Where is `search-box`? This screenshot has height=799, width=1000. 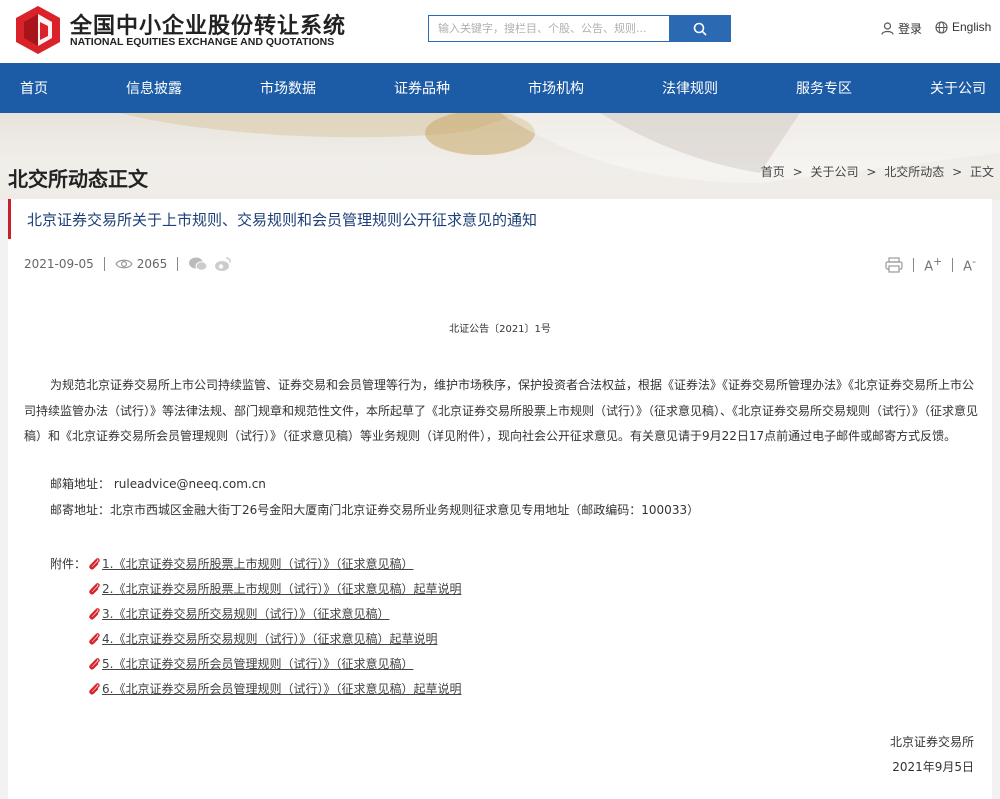
search-box is located at coordinates (579, 28).